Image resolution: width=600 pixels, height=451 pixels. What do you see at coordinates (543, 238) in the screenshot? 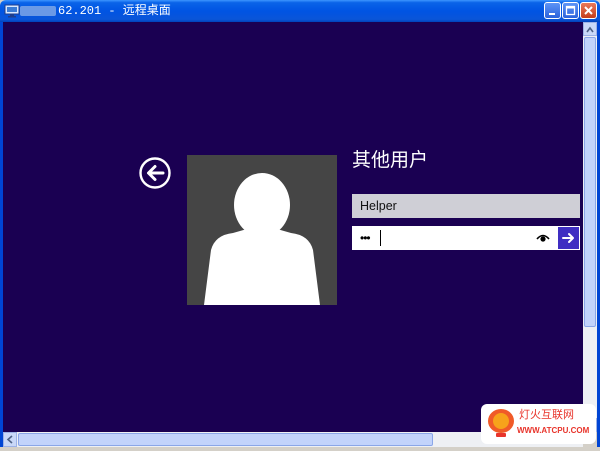
I see `eye-icon` at bounding box center [543, 238].